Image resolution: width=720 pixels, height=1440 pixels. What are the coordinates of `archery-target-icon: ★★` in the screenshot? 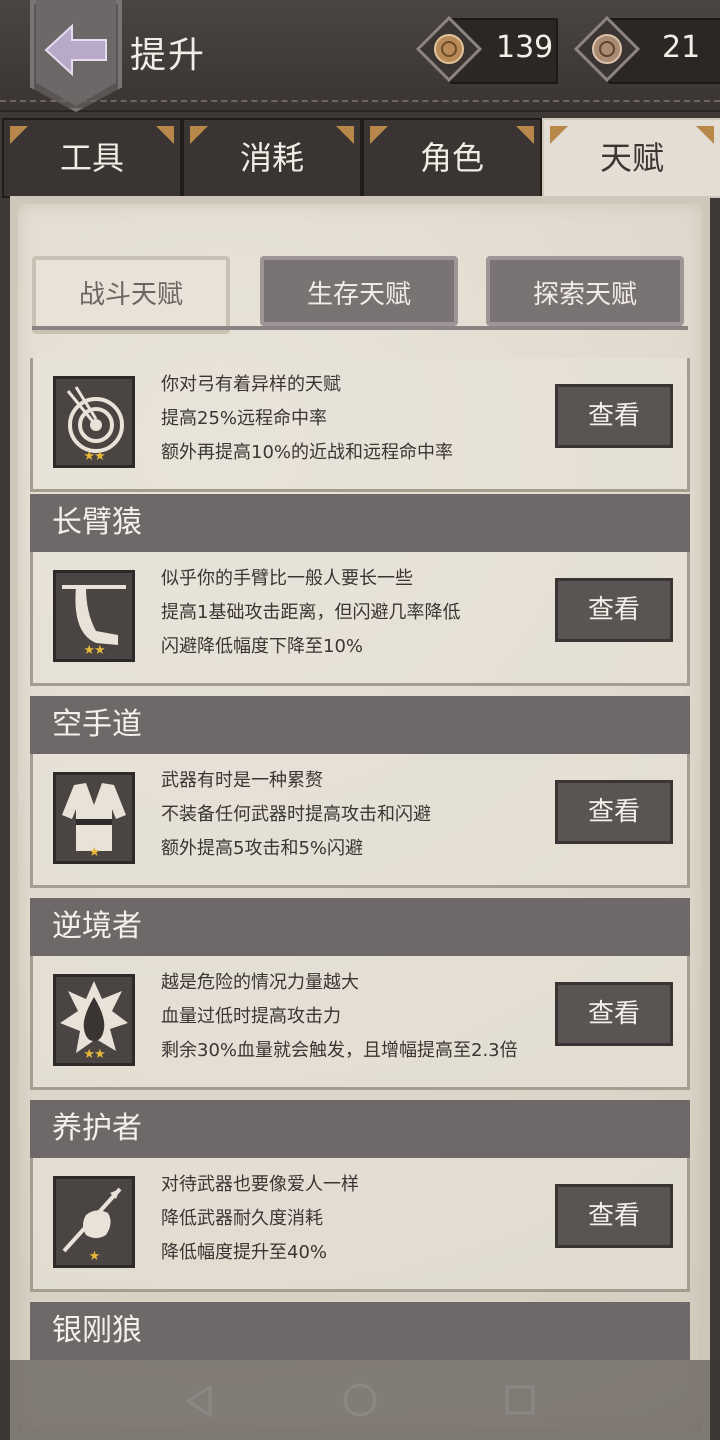 It's located at (94, 422).